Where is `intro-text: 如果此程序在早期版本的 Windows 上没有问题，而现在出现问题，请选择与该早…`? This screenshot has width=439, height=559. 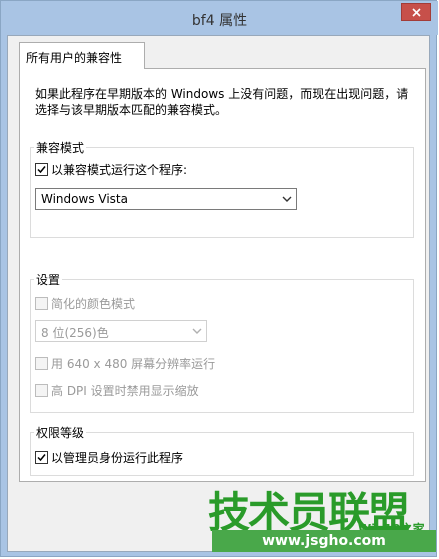
intro-text: 如果此程序在早期版本的 Windows 上没有问题，而现在出现问题，请选择与该早… is located at coordinates (222, 102).